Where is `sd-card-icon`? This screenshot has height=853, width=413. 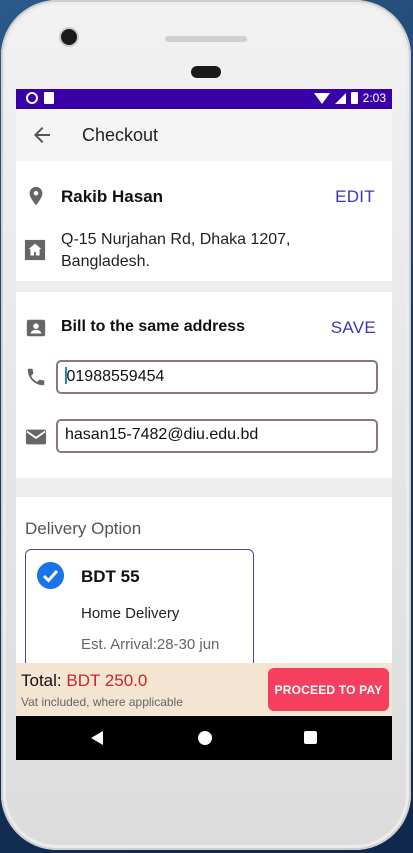 sd-card-icon is located at coordinates (49, 98).